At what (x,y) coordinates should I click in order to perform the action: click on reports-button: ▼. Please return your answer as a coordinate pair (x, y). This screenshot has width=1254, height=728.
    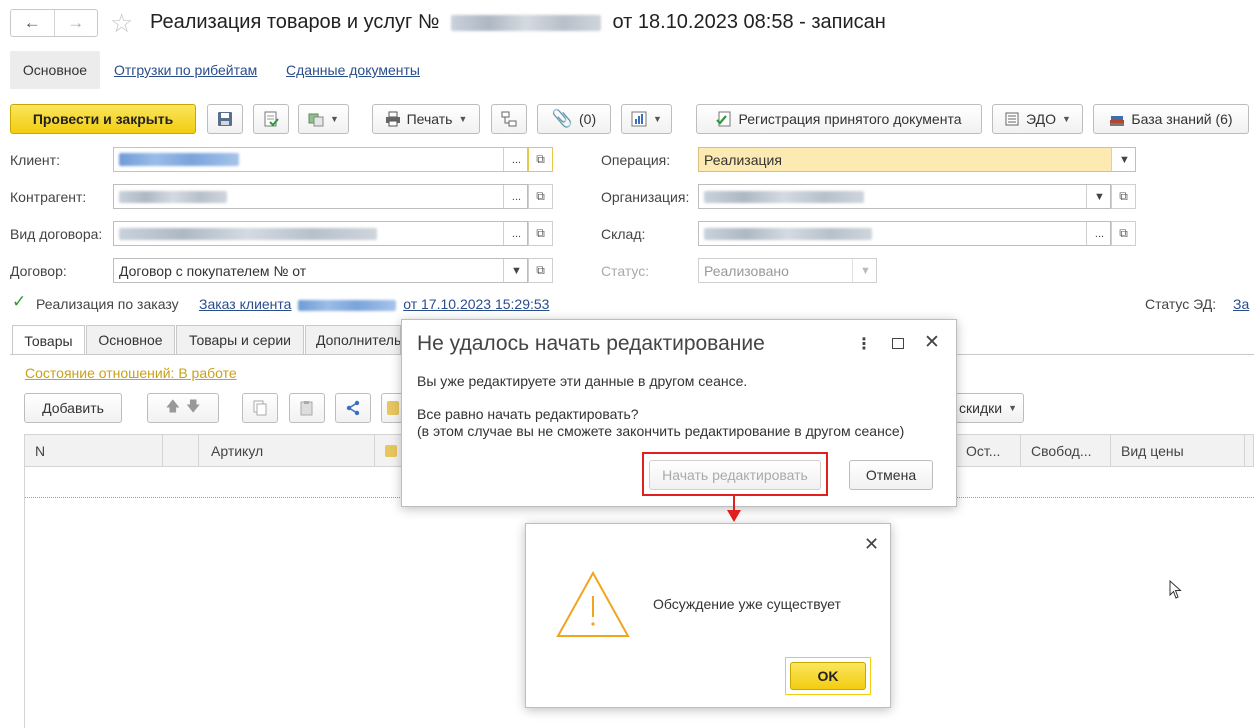
    Looking at the image, I should click on (646, 119).